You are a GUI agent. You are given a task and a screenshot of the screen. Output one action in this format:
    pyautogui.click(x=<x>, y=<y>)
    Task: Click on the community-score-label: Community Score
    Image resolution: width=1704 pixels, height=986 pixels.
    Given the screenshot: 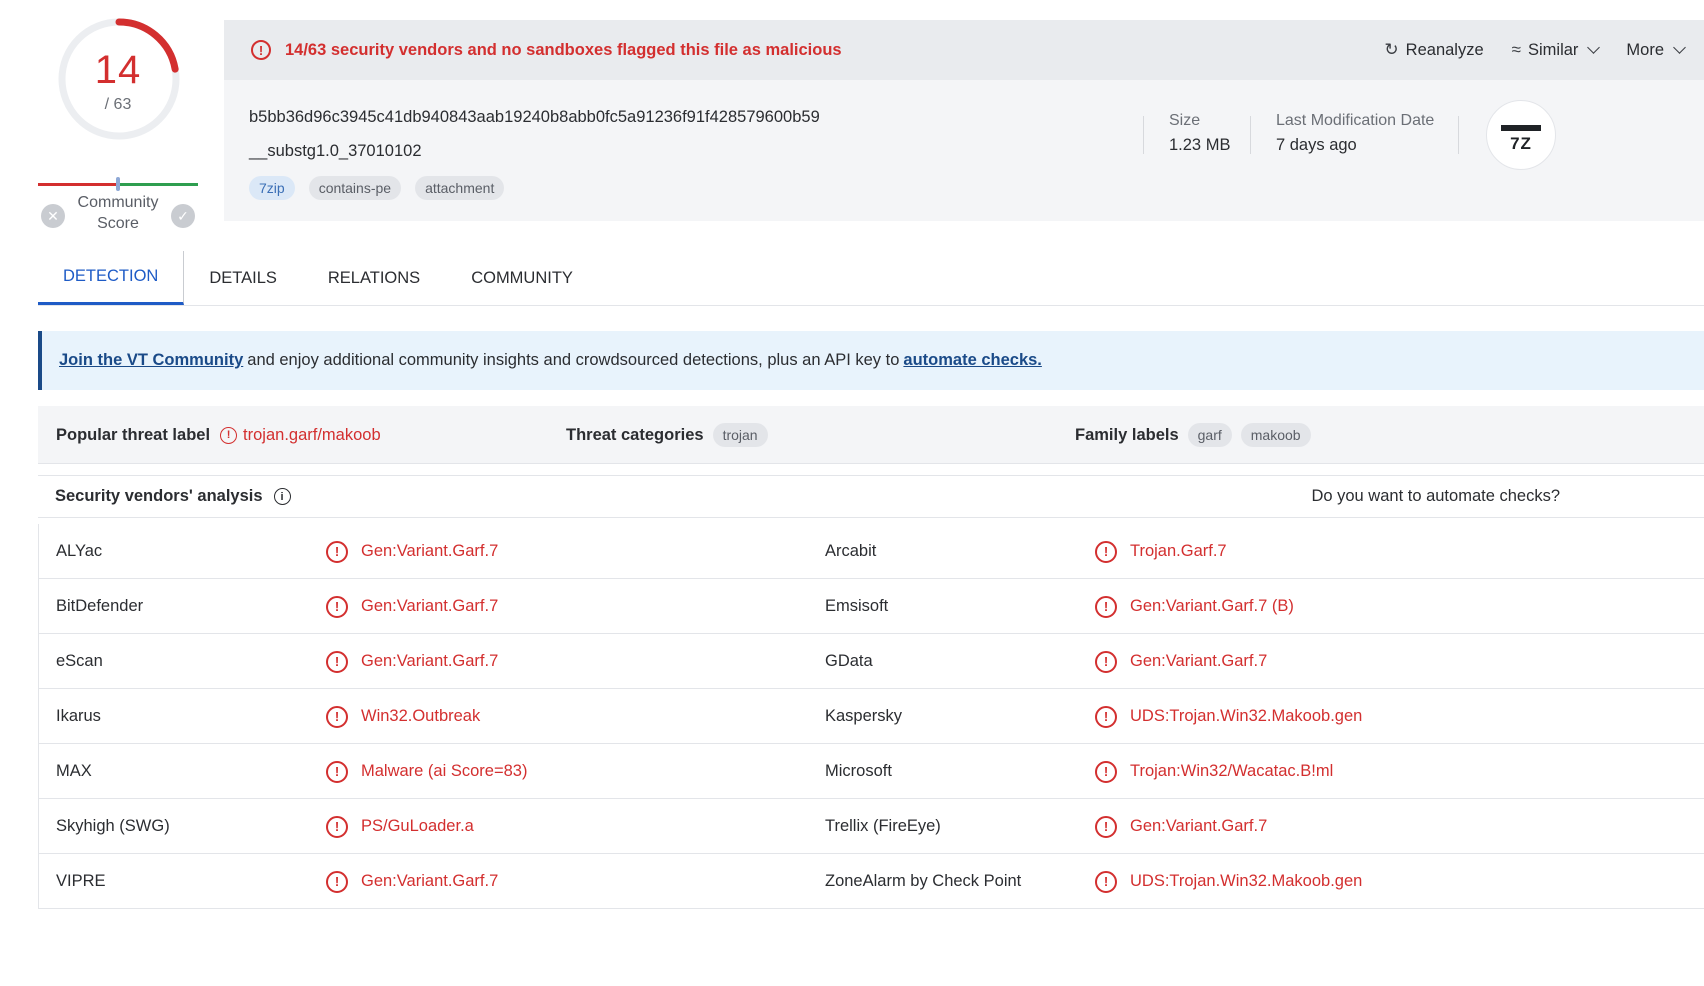 What is the action you would take?
    pyautogui.click(x=118, y=213)
    